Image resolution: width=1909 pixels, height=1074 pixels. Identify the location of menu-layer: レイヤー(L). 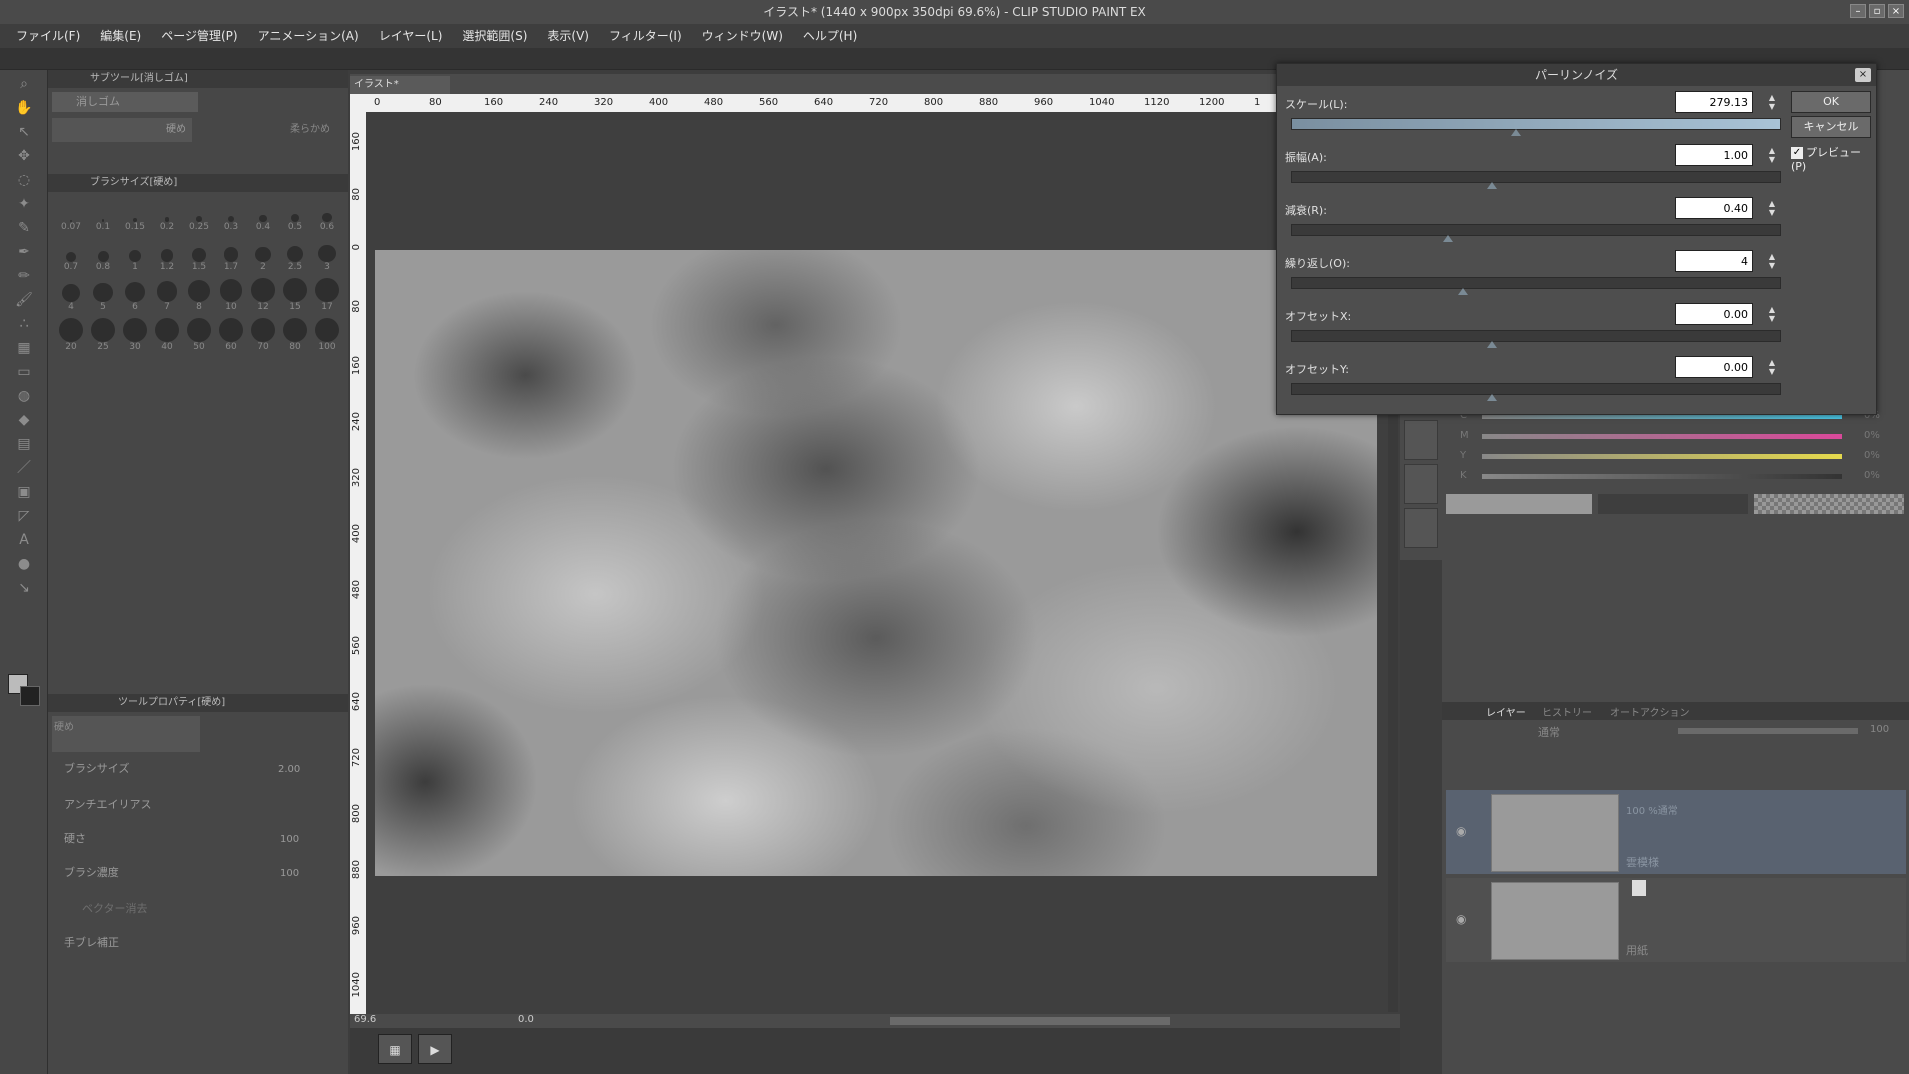
(411, 36).